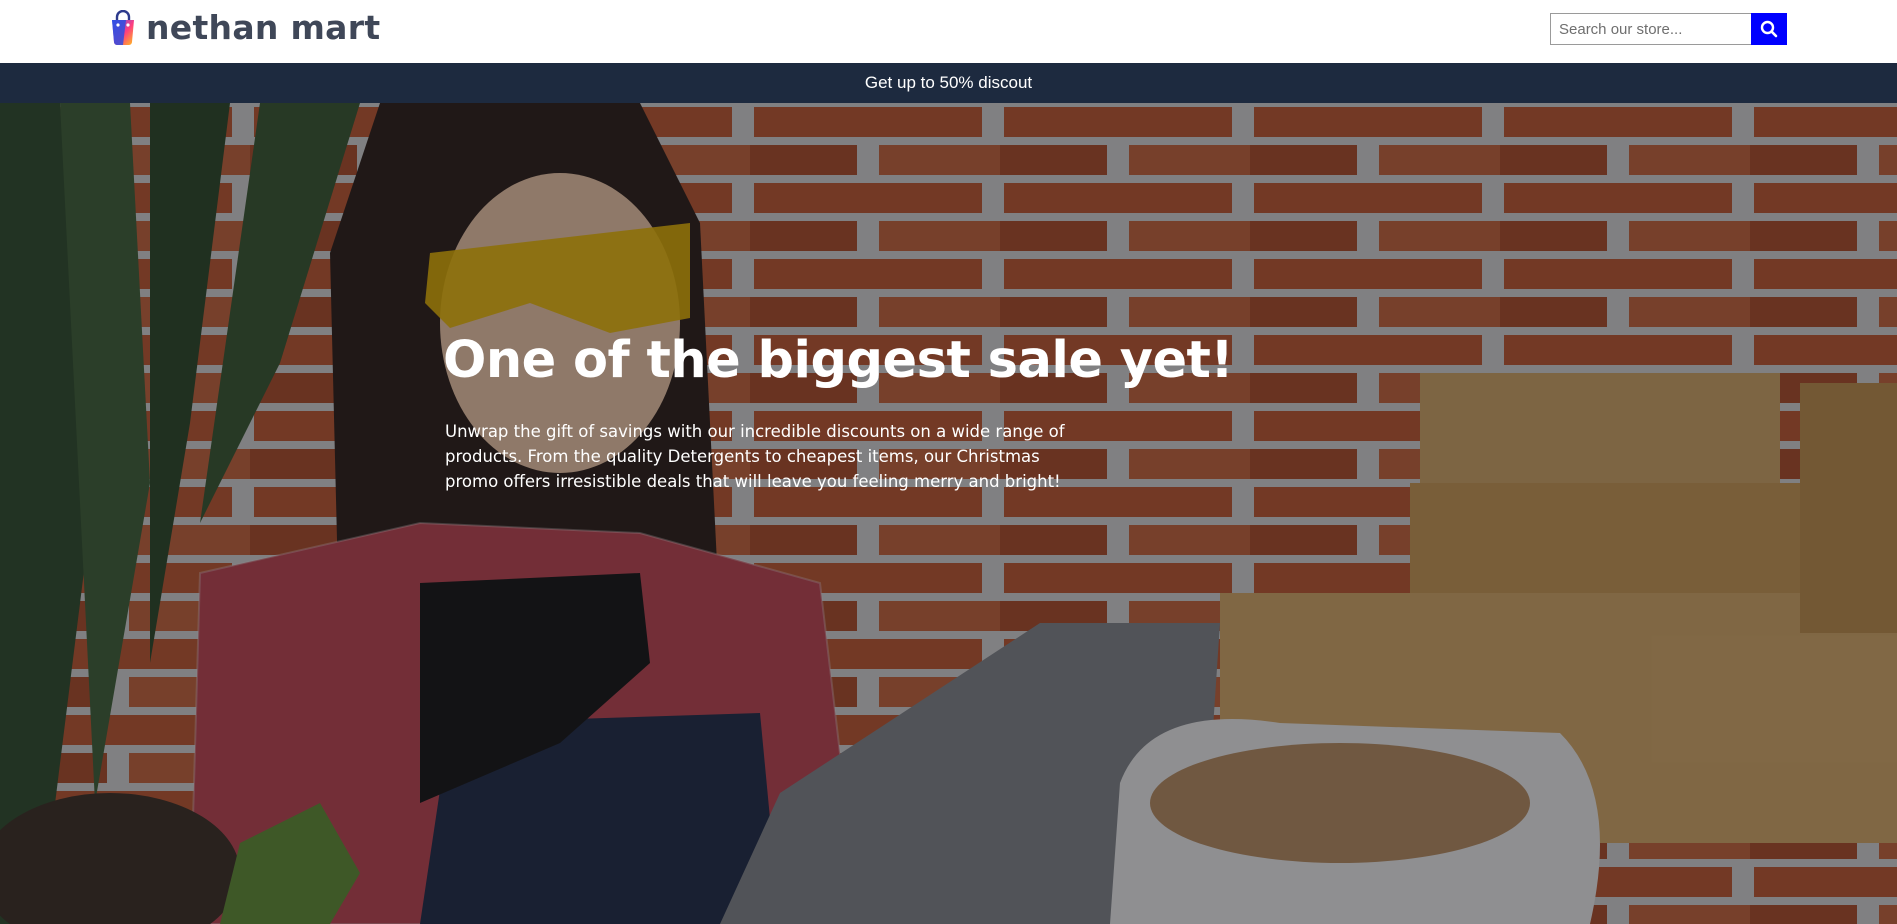  Describe the element at coordinates (948, 31) in the screenshot. I see `site-header: nethan mart` at that location.